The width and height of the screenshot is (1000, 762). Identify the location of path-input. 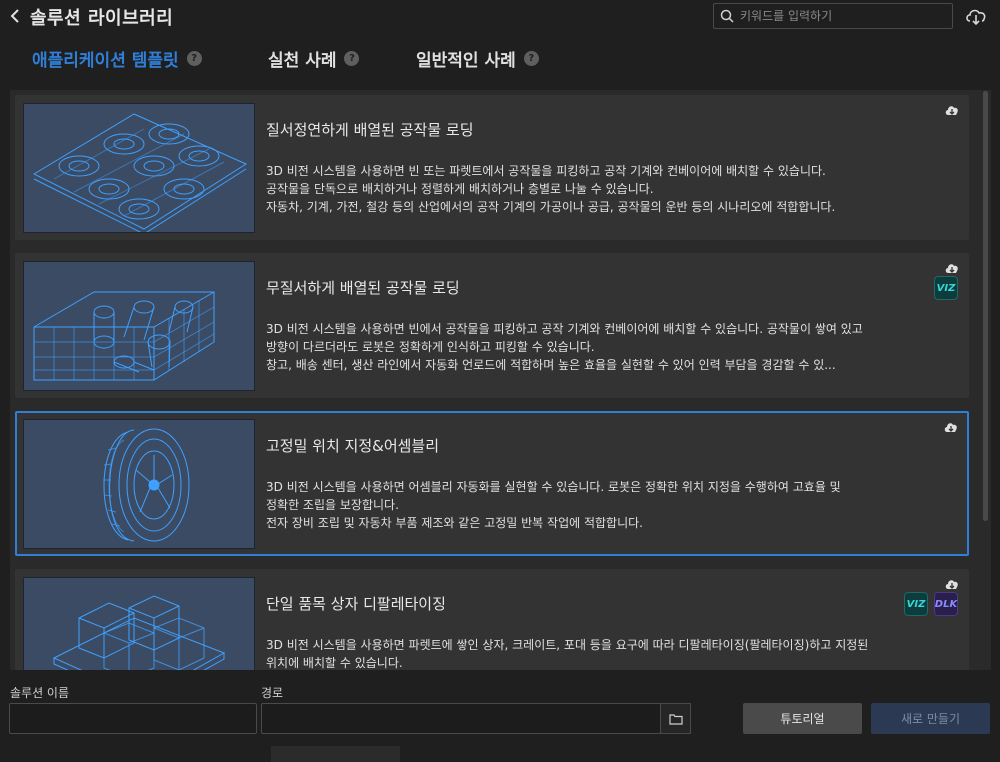
(461, 718).